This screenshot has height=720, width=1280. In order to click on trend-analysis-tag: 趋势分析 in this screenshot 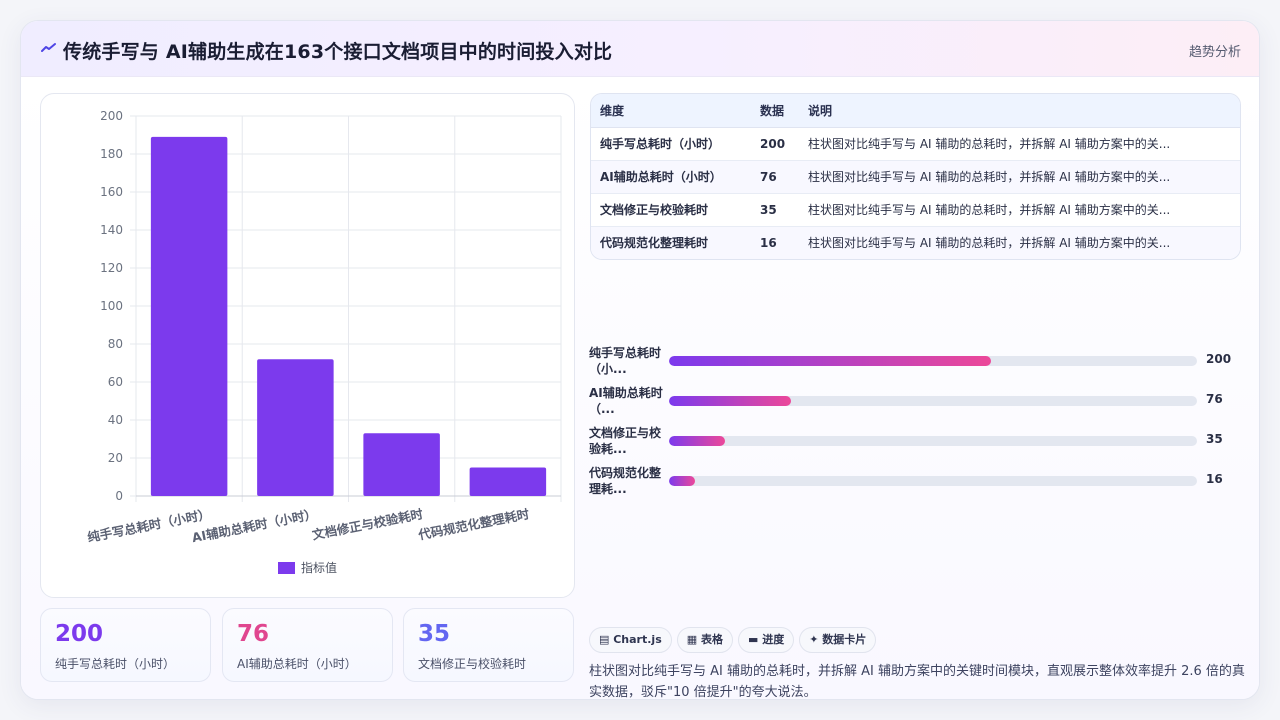, I will do `click(1215, 50)`.